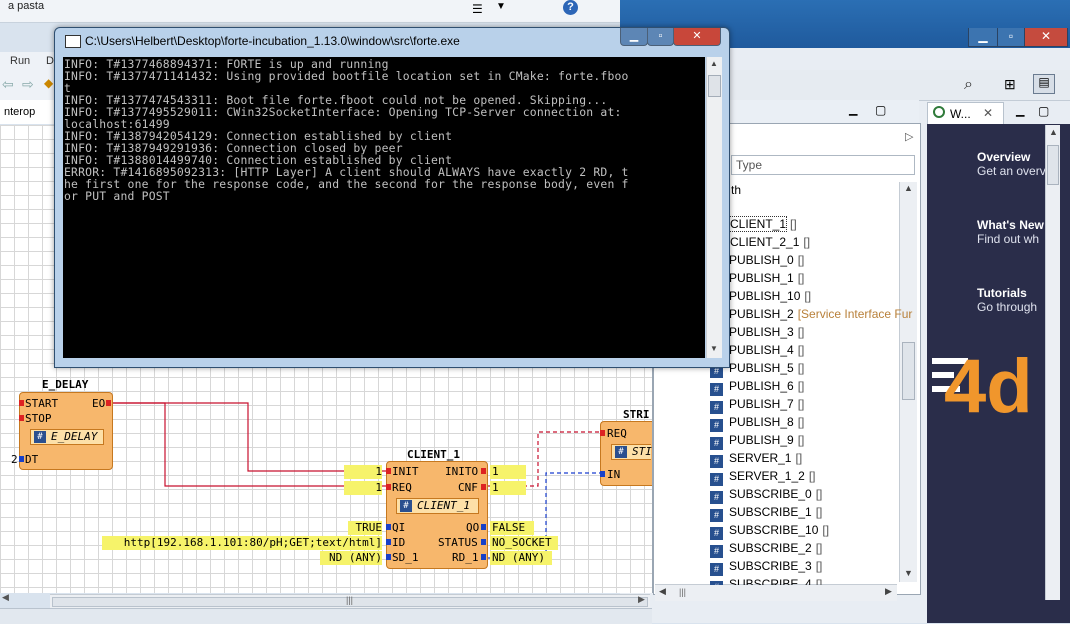 This screenshot has width=1070, height=624. Describe the element at coordinates (41, 403) in the screenshot. I see `e-delay-start: START` at that location.